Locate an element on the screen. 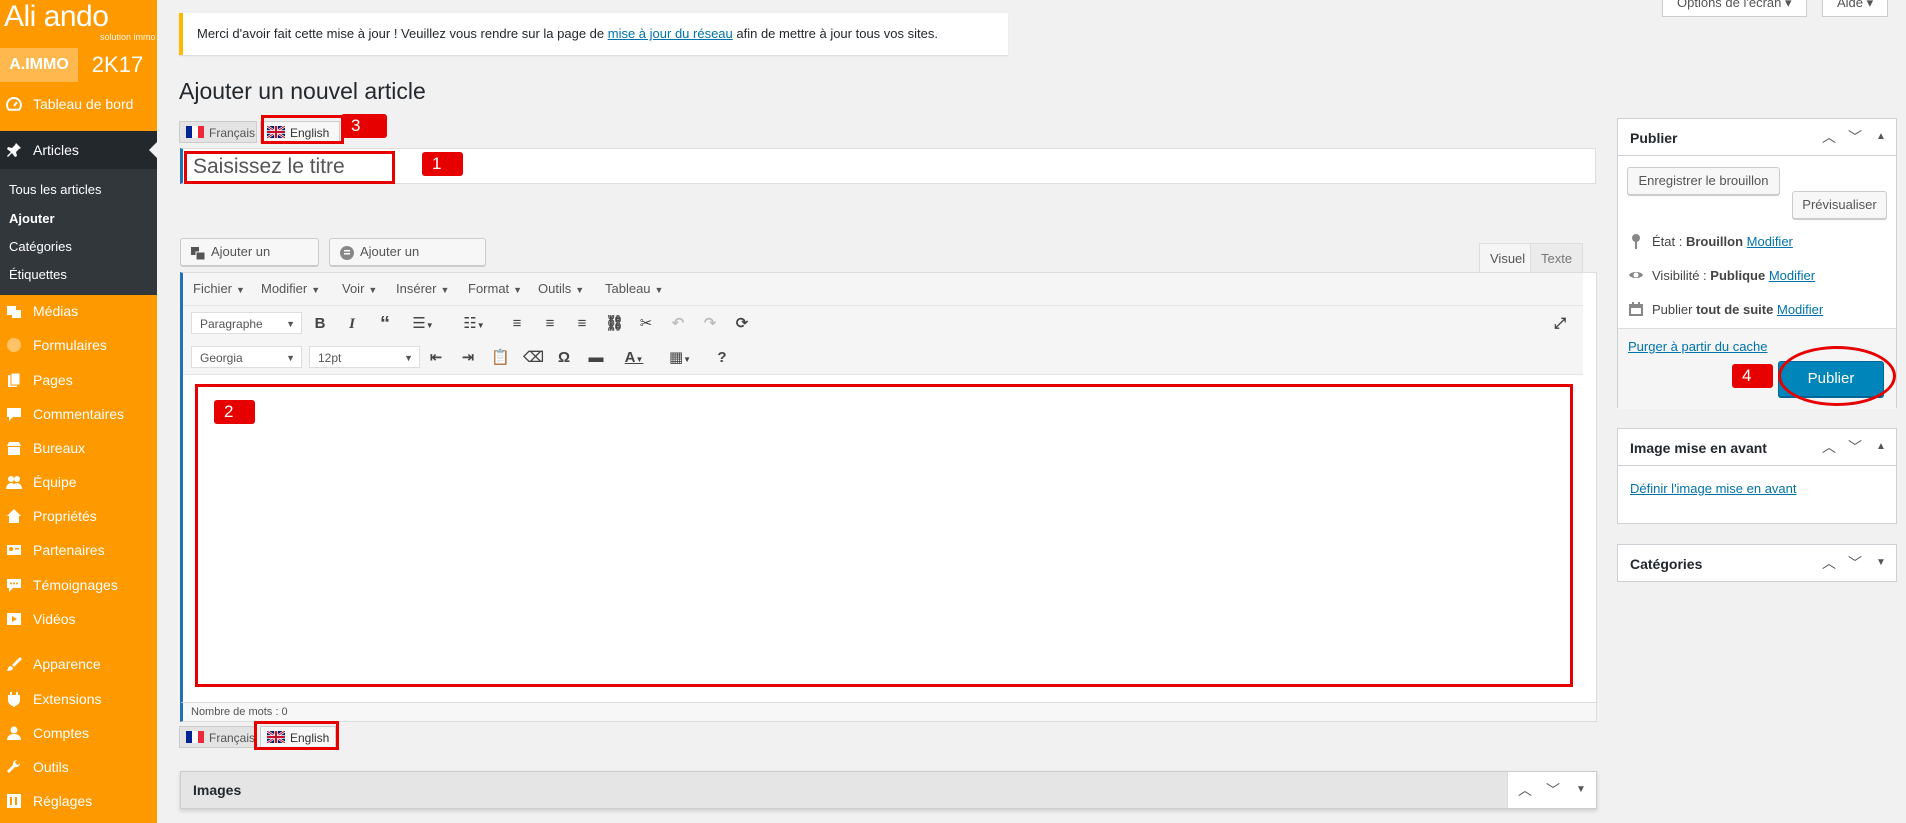  sidebar-item-apparence: Apparence is located at coordinates (78, 664).